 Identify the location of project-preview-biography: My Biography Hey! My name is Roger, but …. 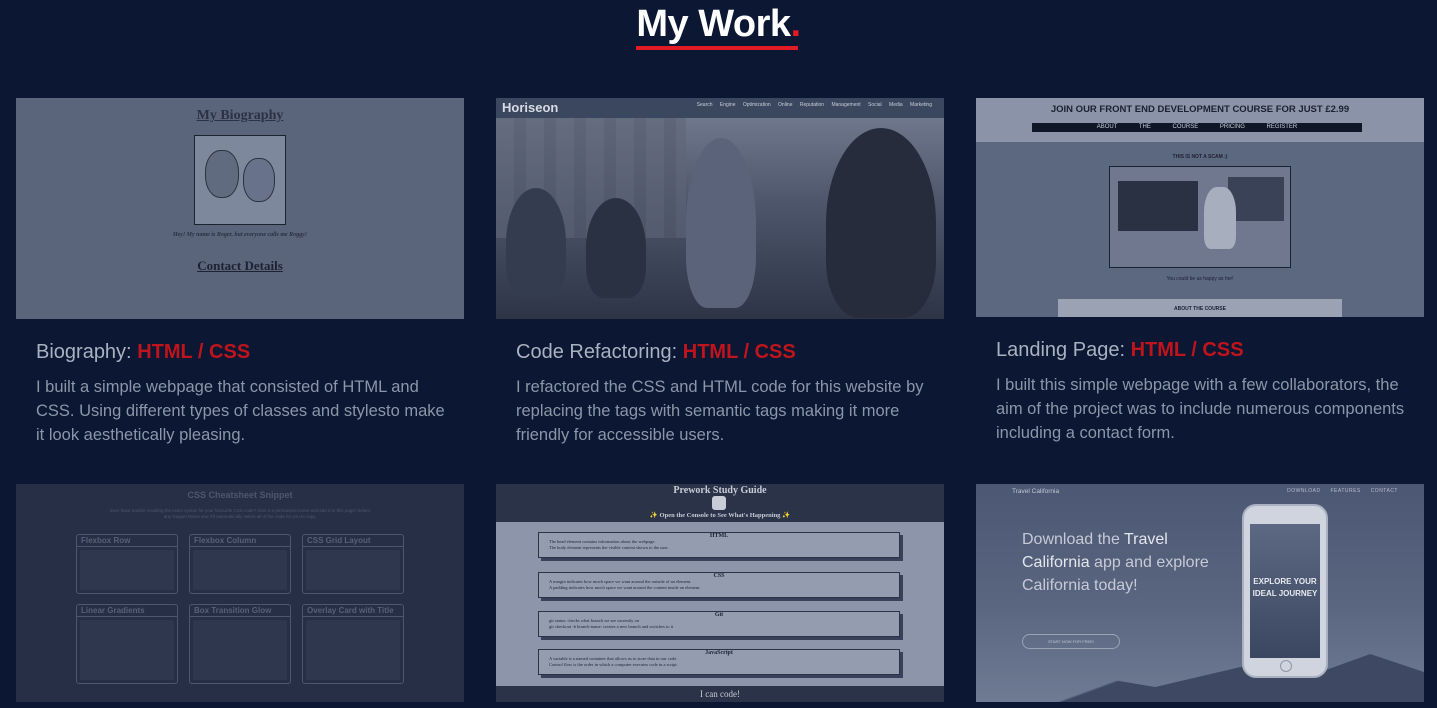
(240, 208).